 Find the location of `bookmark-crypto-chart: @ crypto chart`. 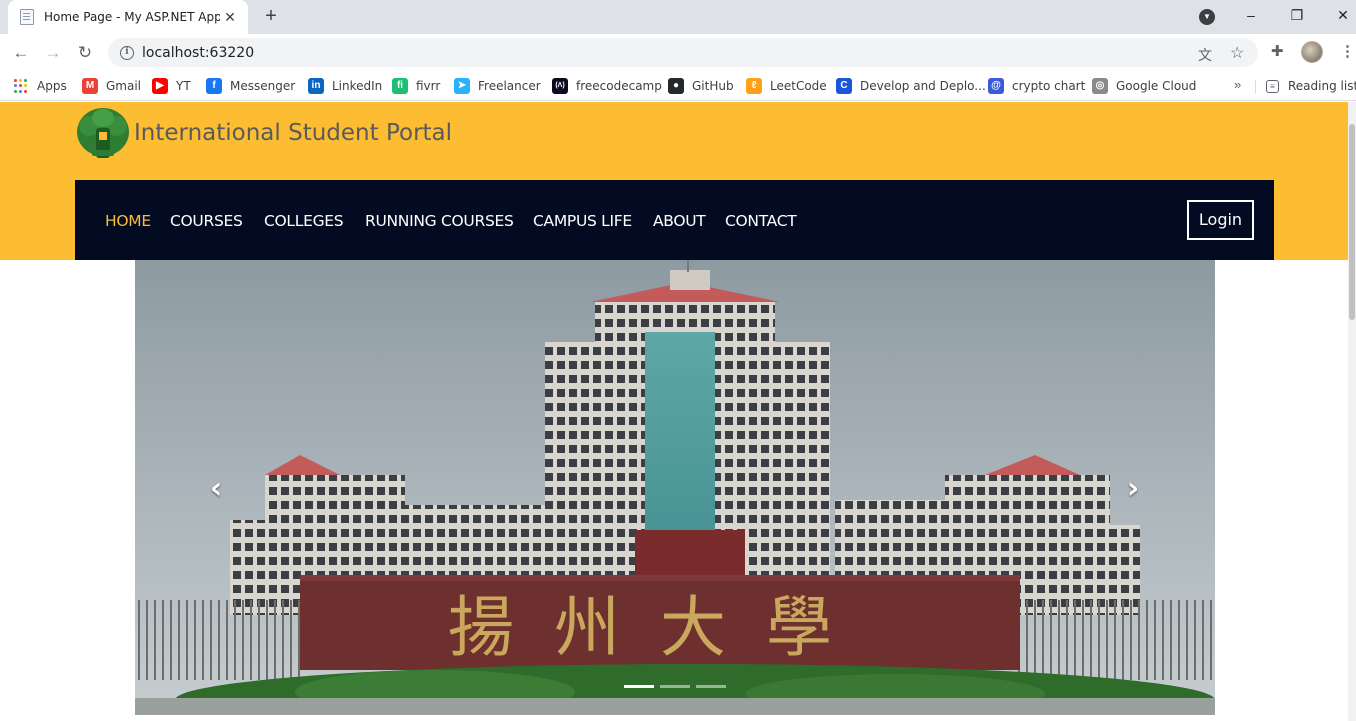

bookmark-crypto-chart: @ crypto chart is located at coordinates (1036, 86).